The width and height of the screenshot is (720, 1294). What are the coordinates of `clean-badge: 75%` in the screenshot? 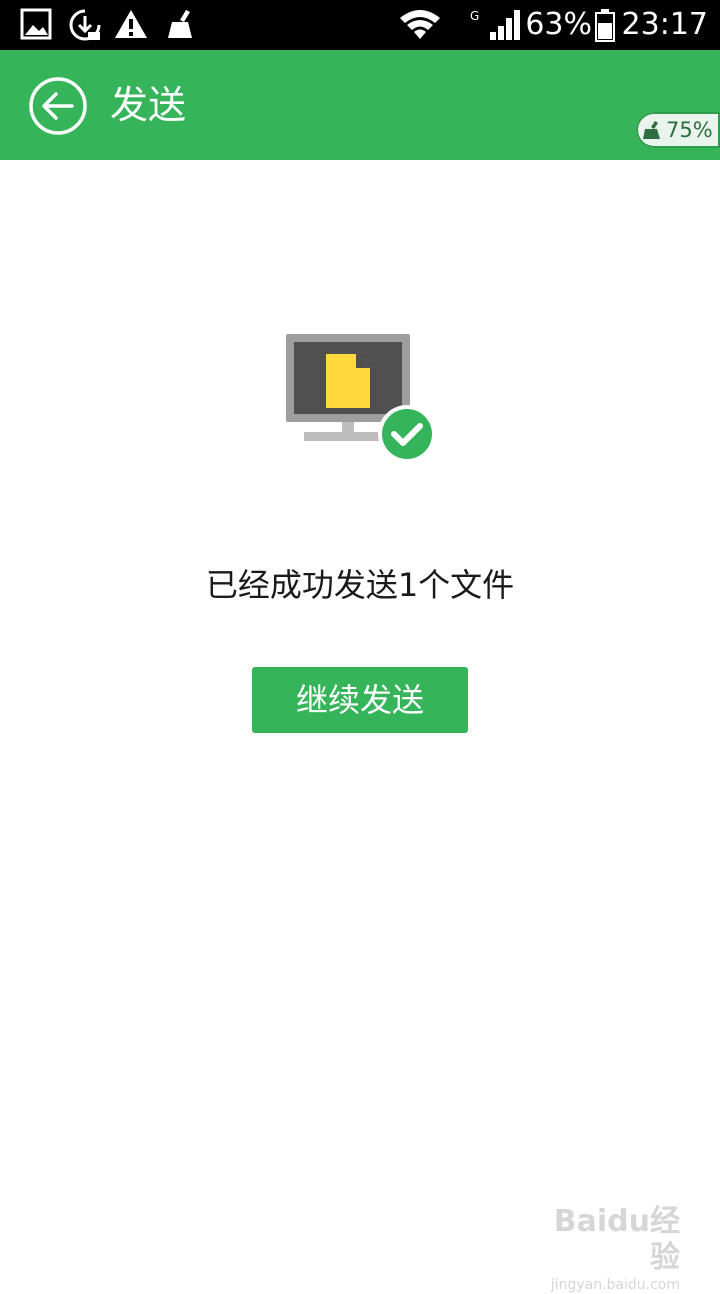 It's located at (678, 130).